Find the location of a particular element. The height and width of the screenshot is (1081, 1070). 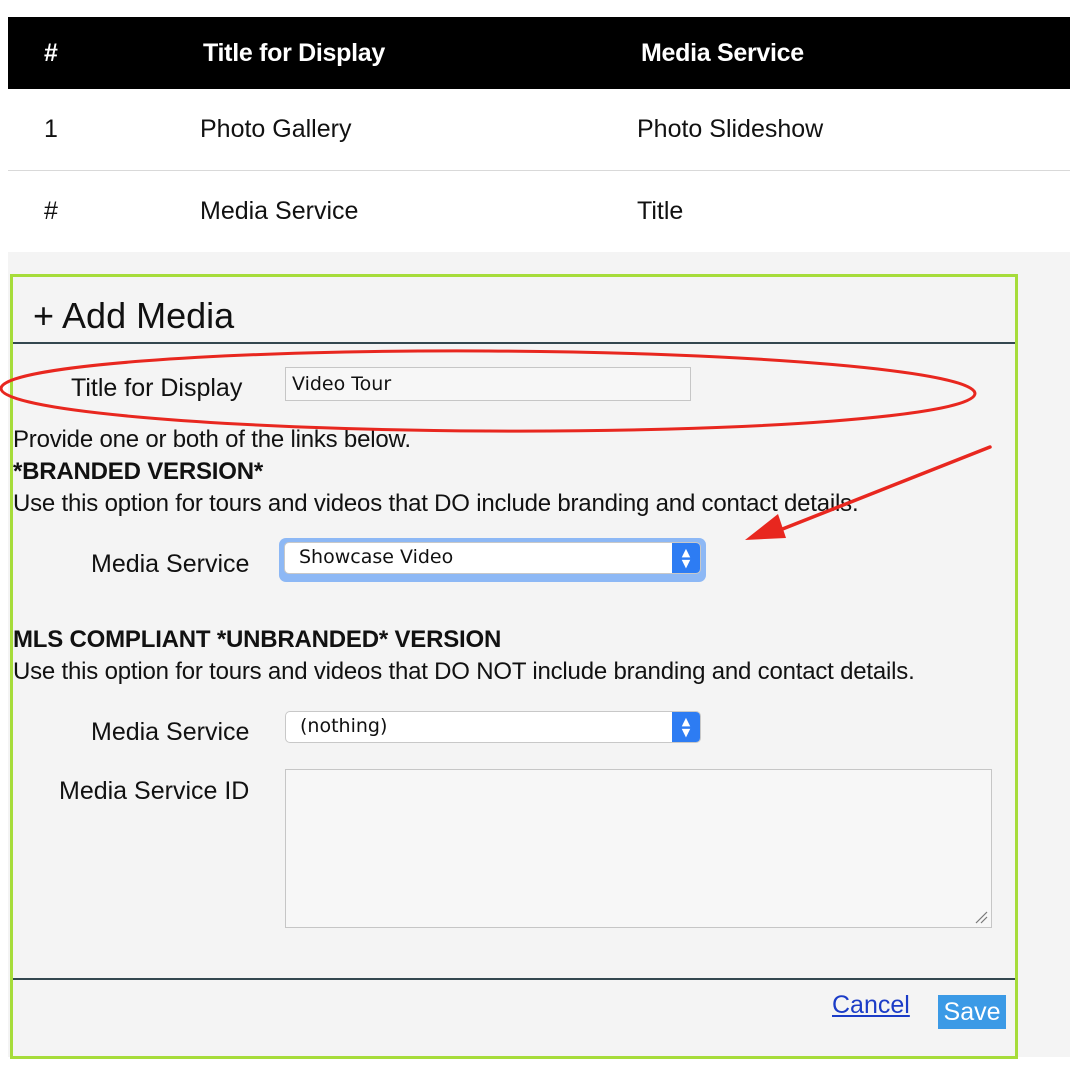

column-header-title: Title for Display is located at coordinates (418, 53).